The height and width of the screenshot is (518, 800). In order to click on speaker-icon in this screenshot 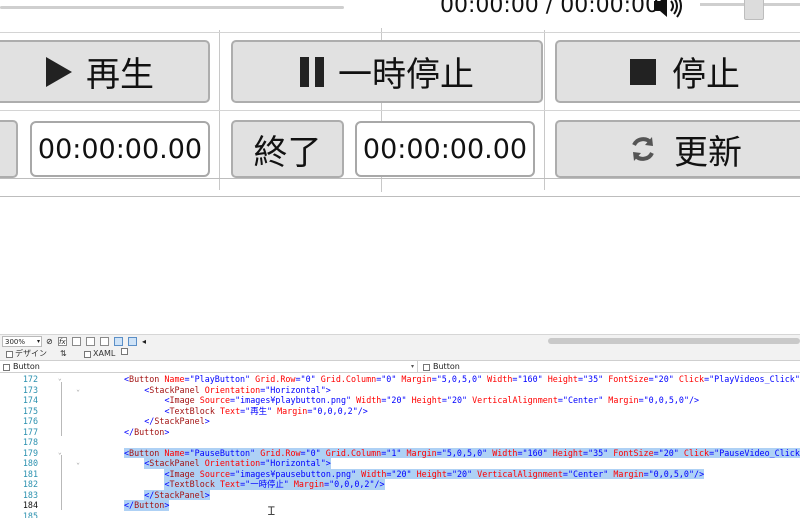, I will do `click(672, 9)`.